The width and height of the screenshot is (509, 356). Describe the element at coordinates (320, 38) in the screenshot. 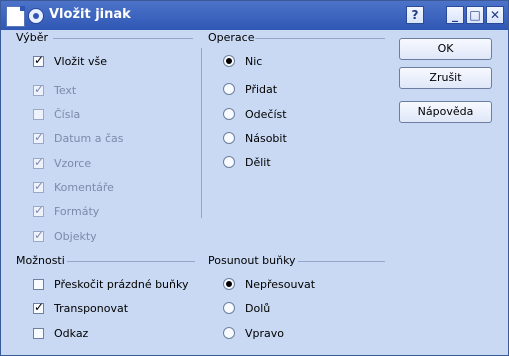

I see `operations-section-divider` at that location.